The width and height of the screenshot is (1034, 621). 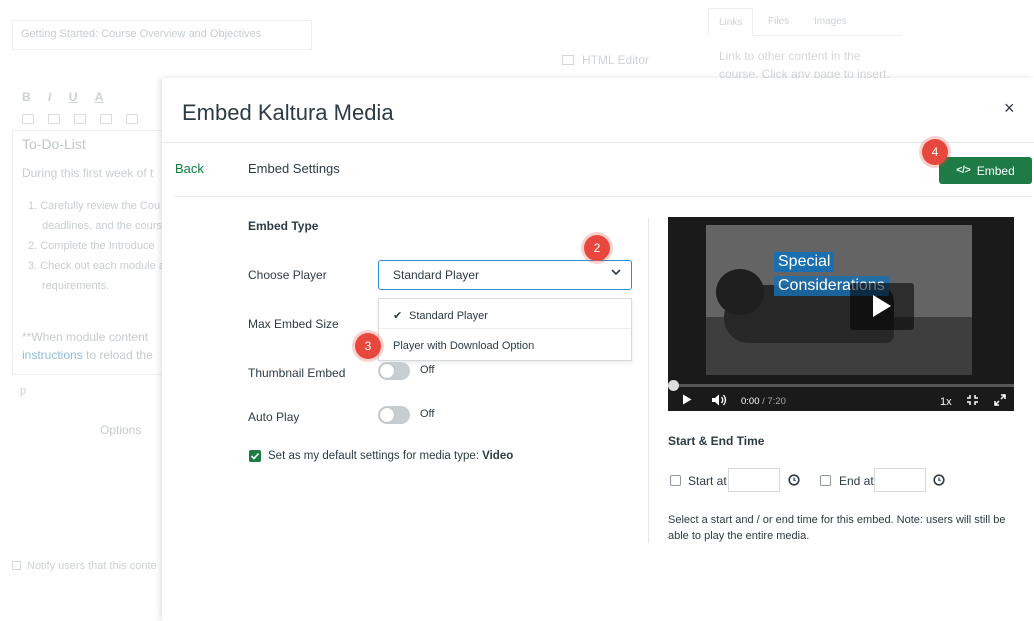 What do you see at coordinates (505, 314) in the screenshot?
I see `dropdown-option-standard: ✔ Standard Player` at bounding box center [505, 314].